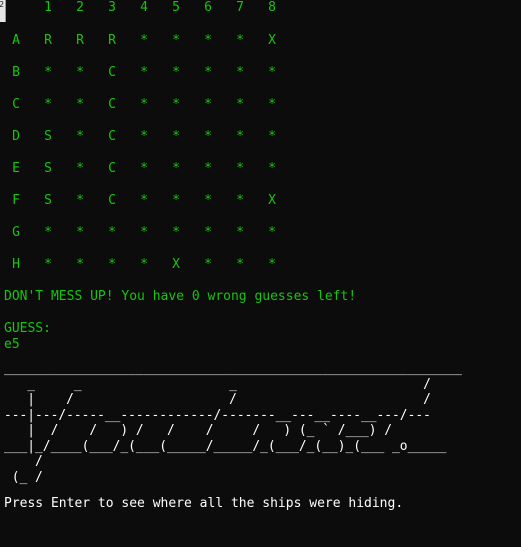 The image size is (521, 547). What do you see at coordinates (176, 7) in the screenshot?
I see `column-label: 5` at bounding box center [176, 7].